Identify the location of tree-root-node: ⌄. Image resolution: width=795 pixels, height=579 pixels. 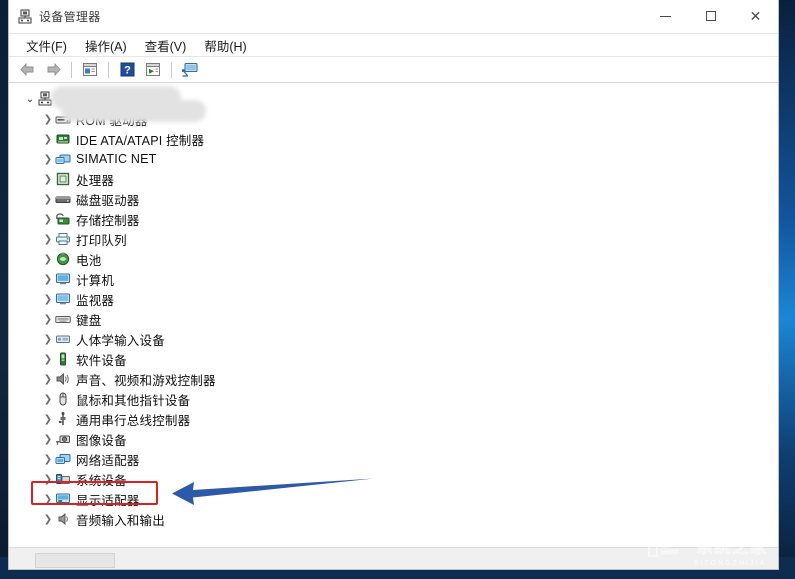
(393, 99).